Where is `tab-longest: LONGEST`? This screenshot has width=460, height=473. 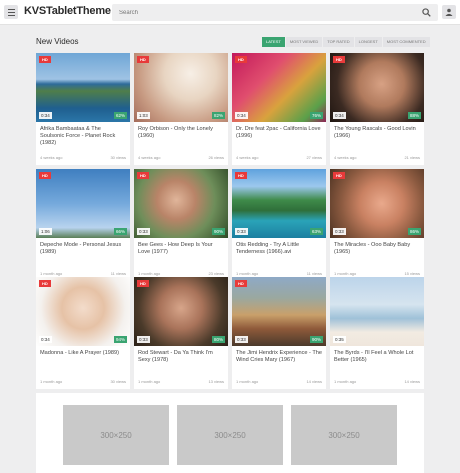 tab-longest: LONGEST is located at coordinates (368, 42).